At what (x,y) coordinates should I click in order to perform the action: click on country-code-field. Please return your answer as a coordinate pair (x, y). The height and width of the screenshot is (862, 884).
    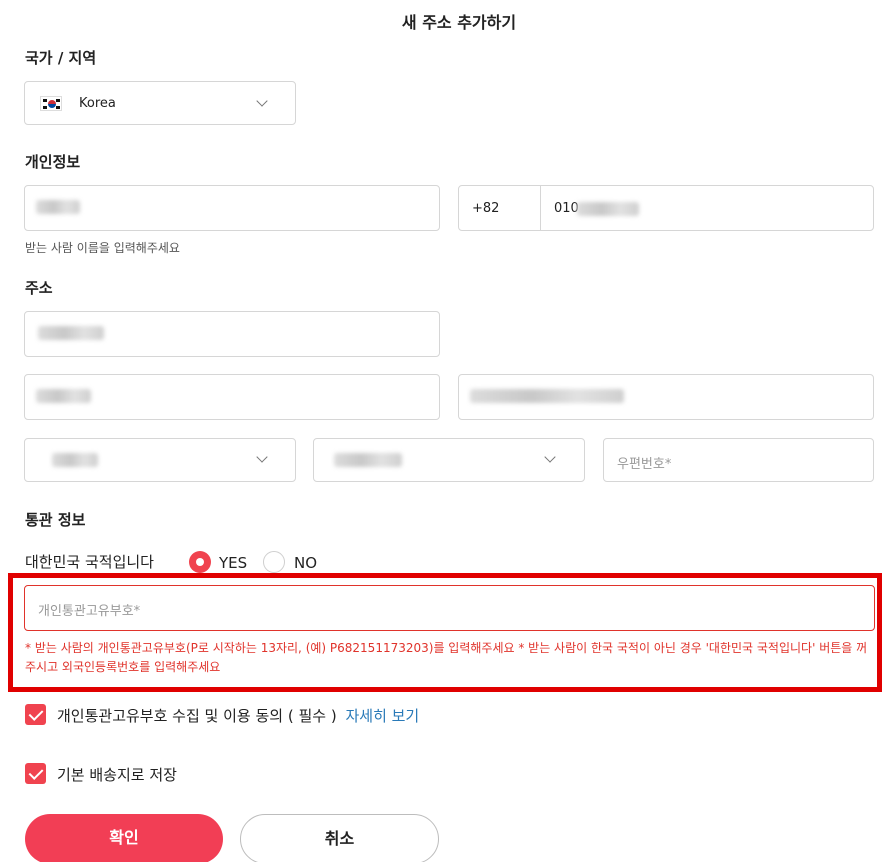
    Looking at the image, I should click on (499, 208).